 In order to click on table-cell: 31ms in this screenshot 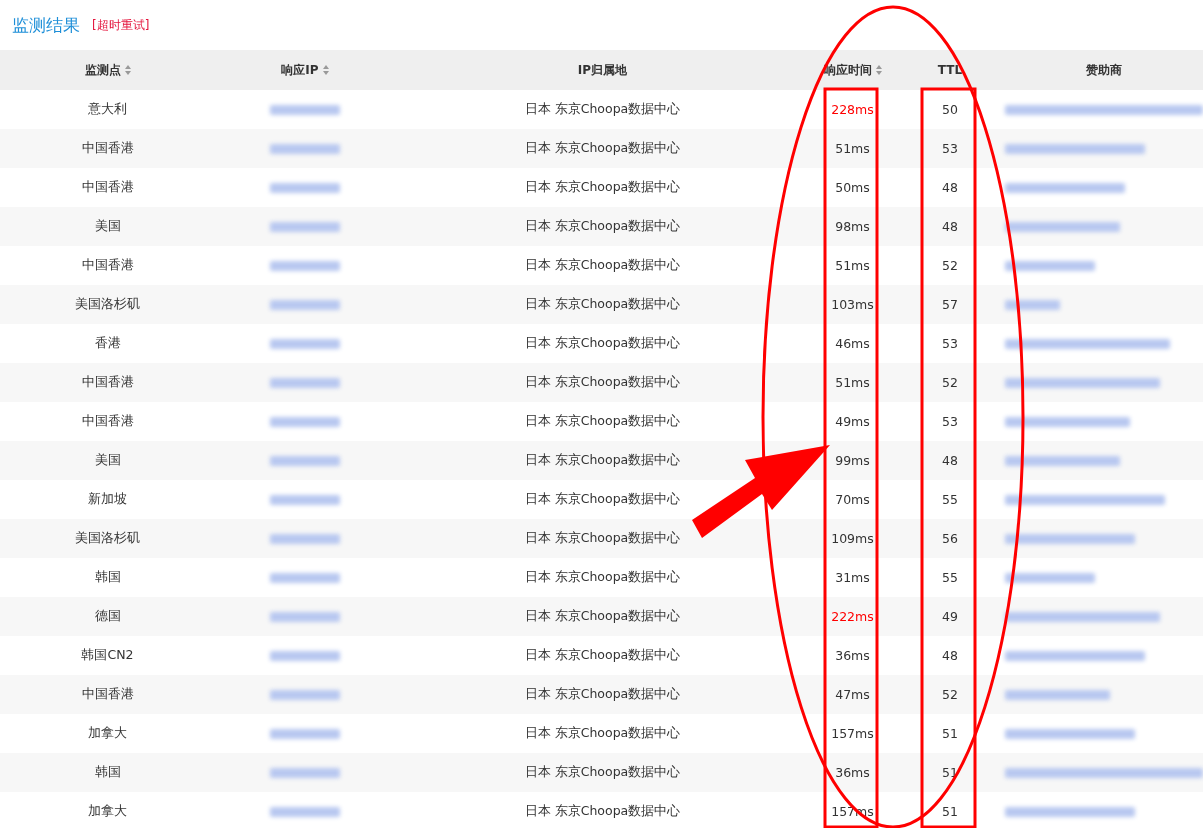, I will do `click(852, 577)`.